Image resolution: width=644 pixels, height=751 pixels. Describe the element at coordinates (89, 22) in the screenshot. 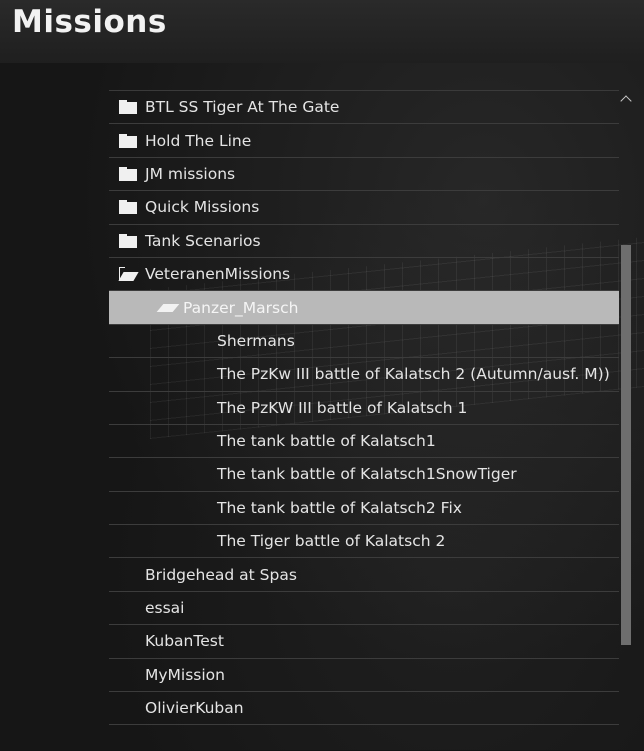

I see `page-title: Missions` at that location.